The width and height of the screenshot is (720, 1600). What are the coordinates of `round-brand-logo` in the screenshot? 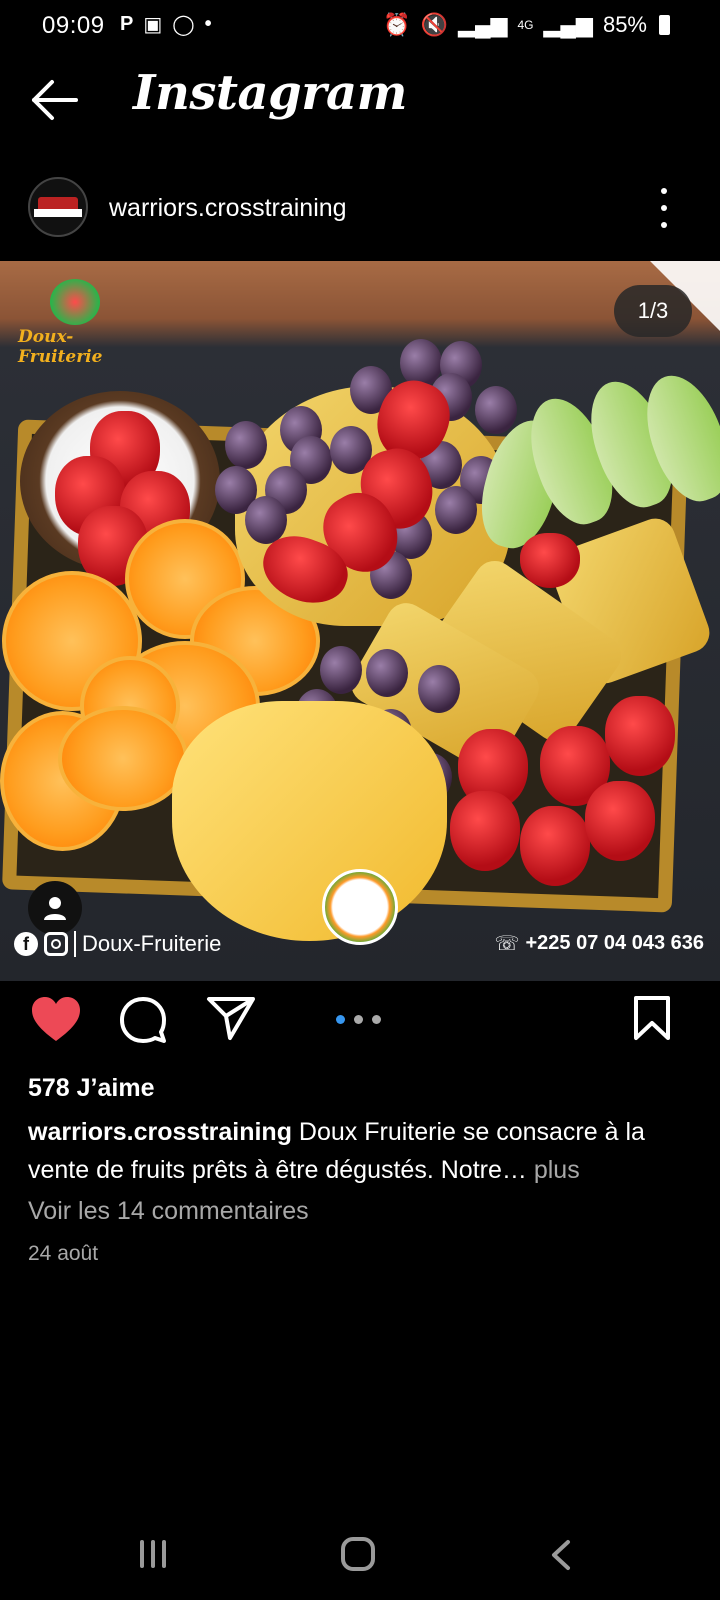 It's located at (360, 907).